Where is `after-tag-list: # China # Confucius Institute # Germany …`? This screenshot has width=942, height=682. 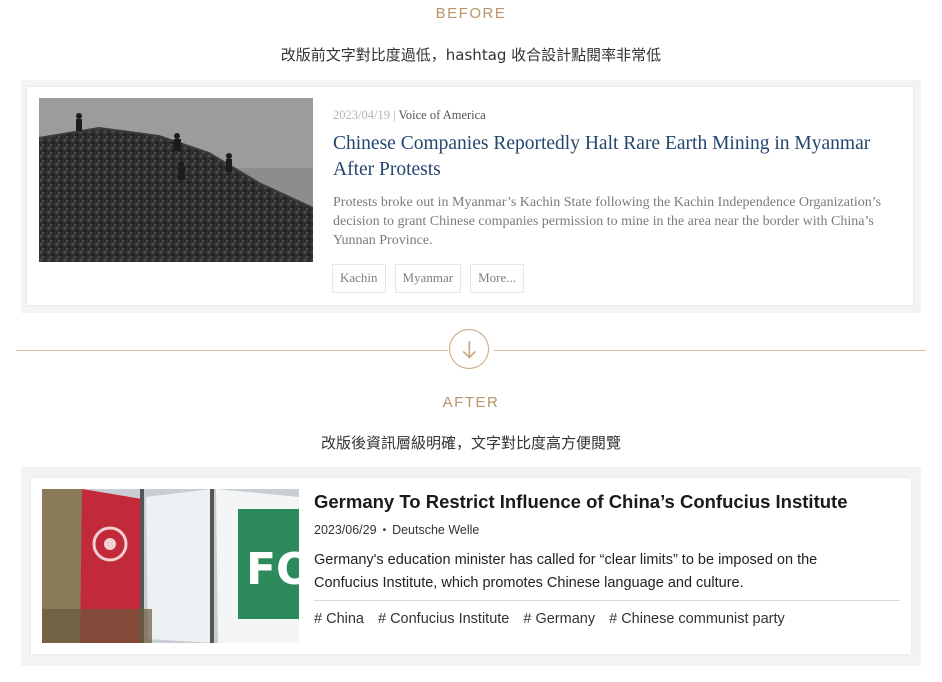
after-tag-list: # China # Confucius Institute # Germany … is located at coordinates (549, 619).